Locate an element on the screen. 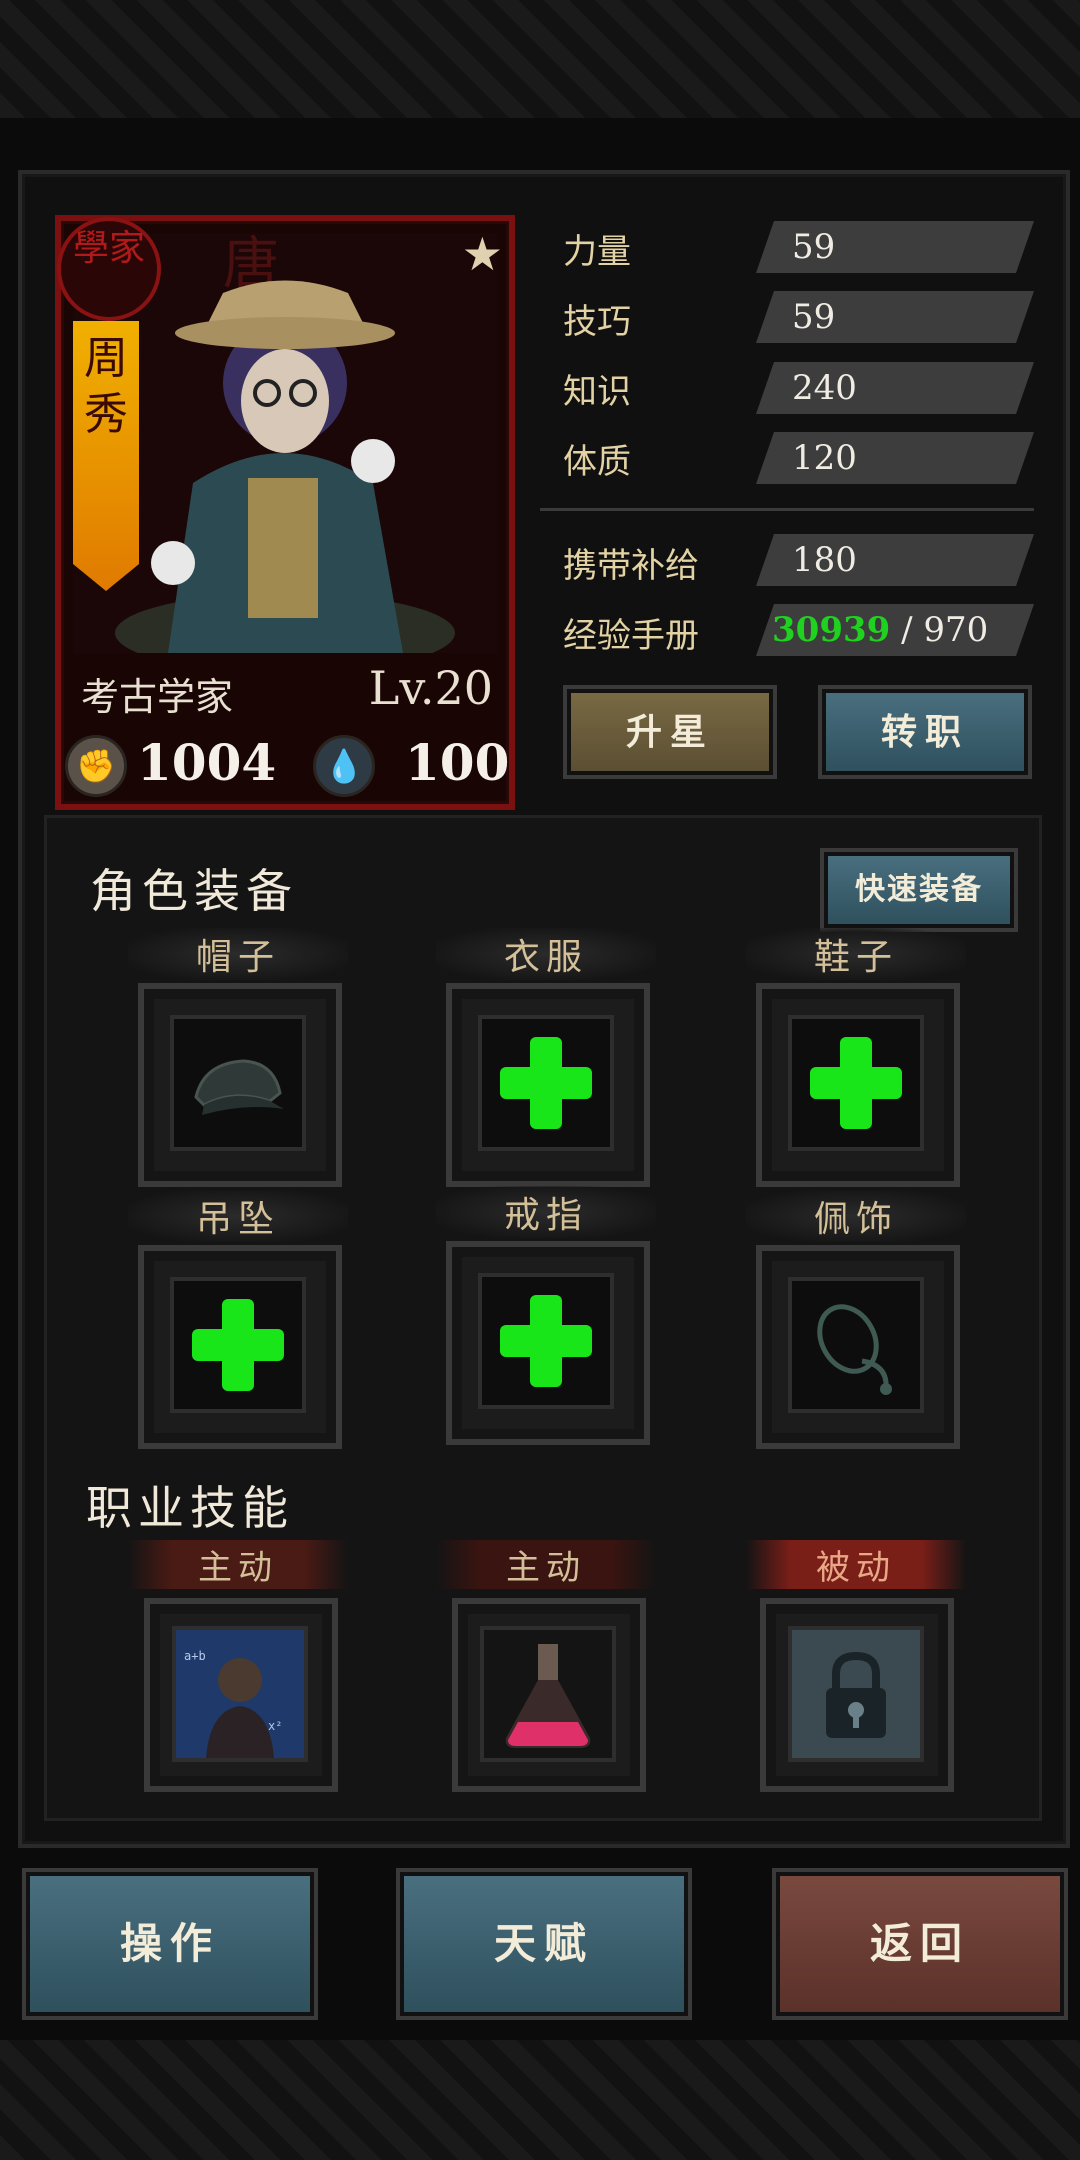  character-portrait-card: 唐 學家 周 秀 ★ 考古学家 Lv.20 ✊ 1004 💧 100 is located at coordinates (285, 512).